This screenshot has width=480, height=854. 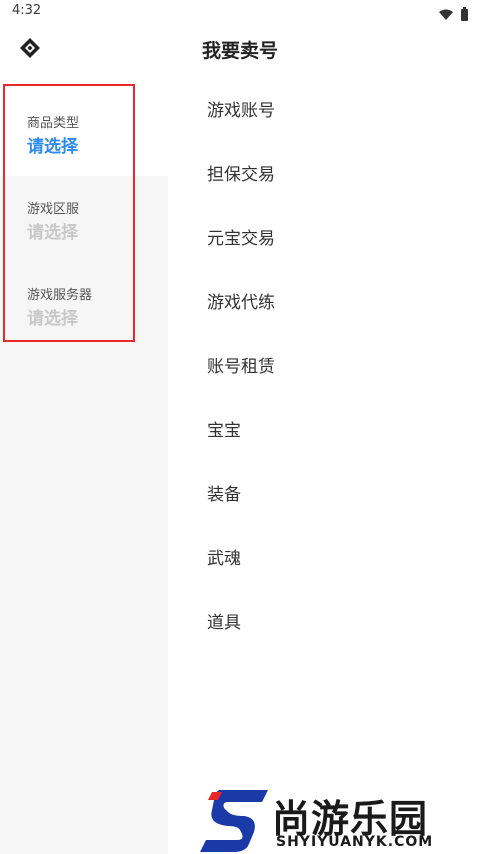 I want to click on category-item: 元宝交易, so click(x=324, y=236).